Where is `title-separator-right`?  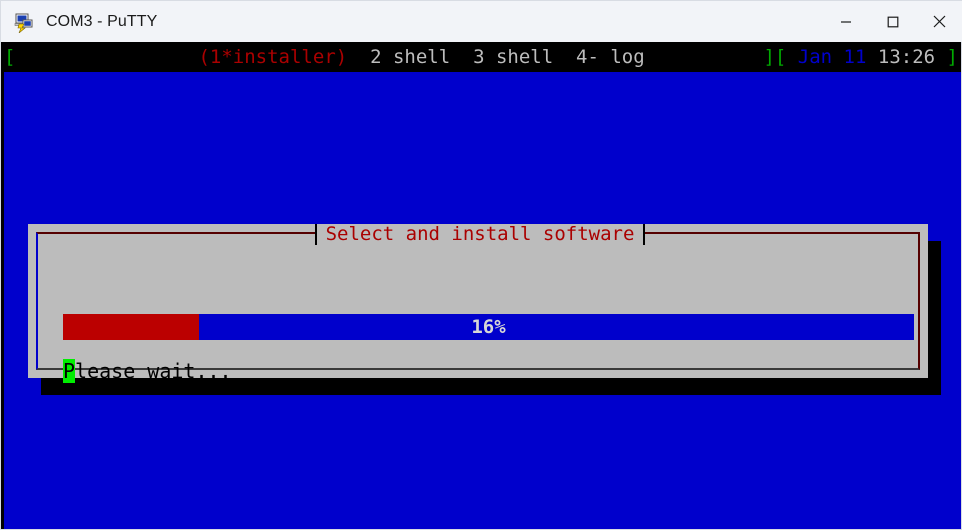
title-separator-right is located at coordinates (644, 234).